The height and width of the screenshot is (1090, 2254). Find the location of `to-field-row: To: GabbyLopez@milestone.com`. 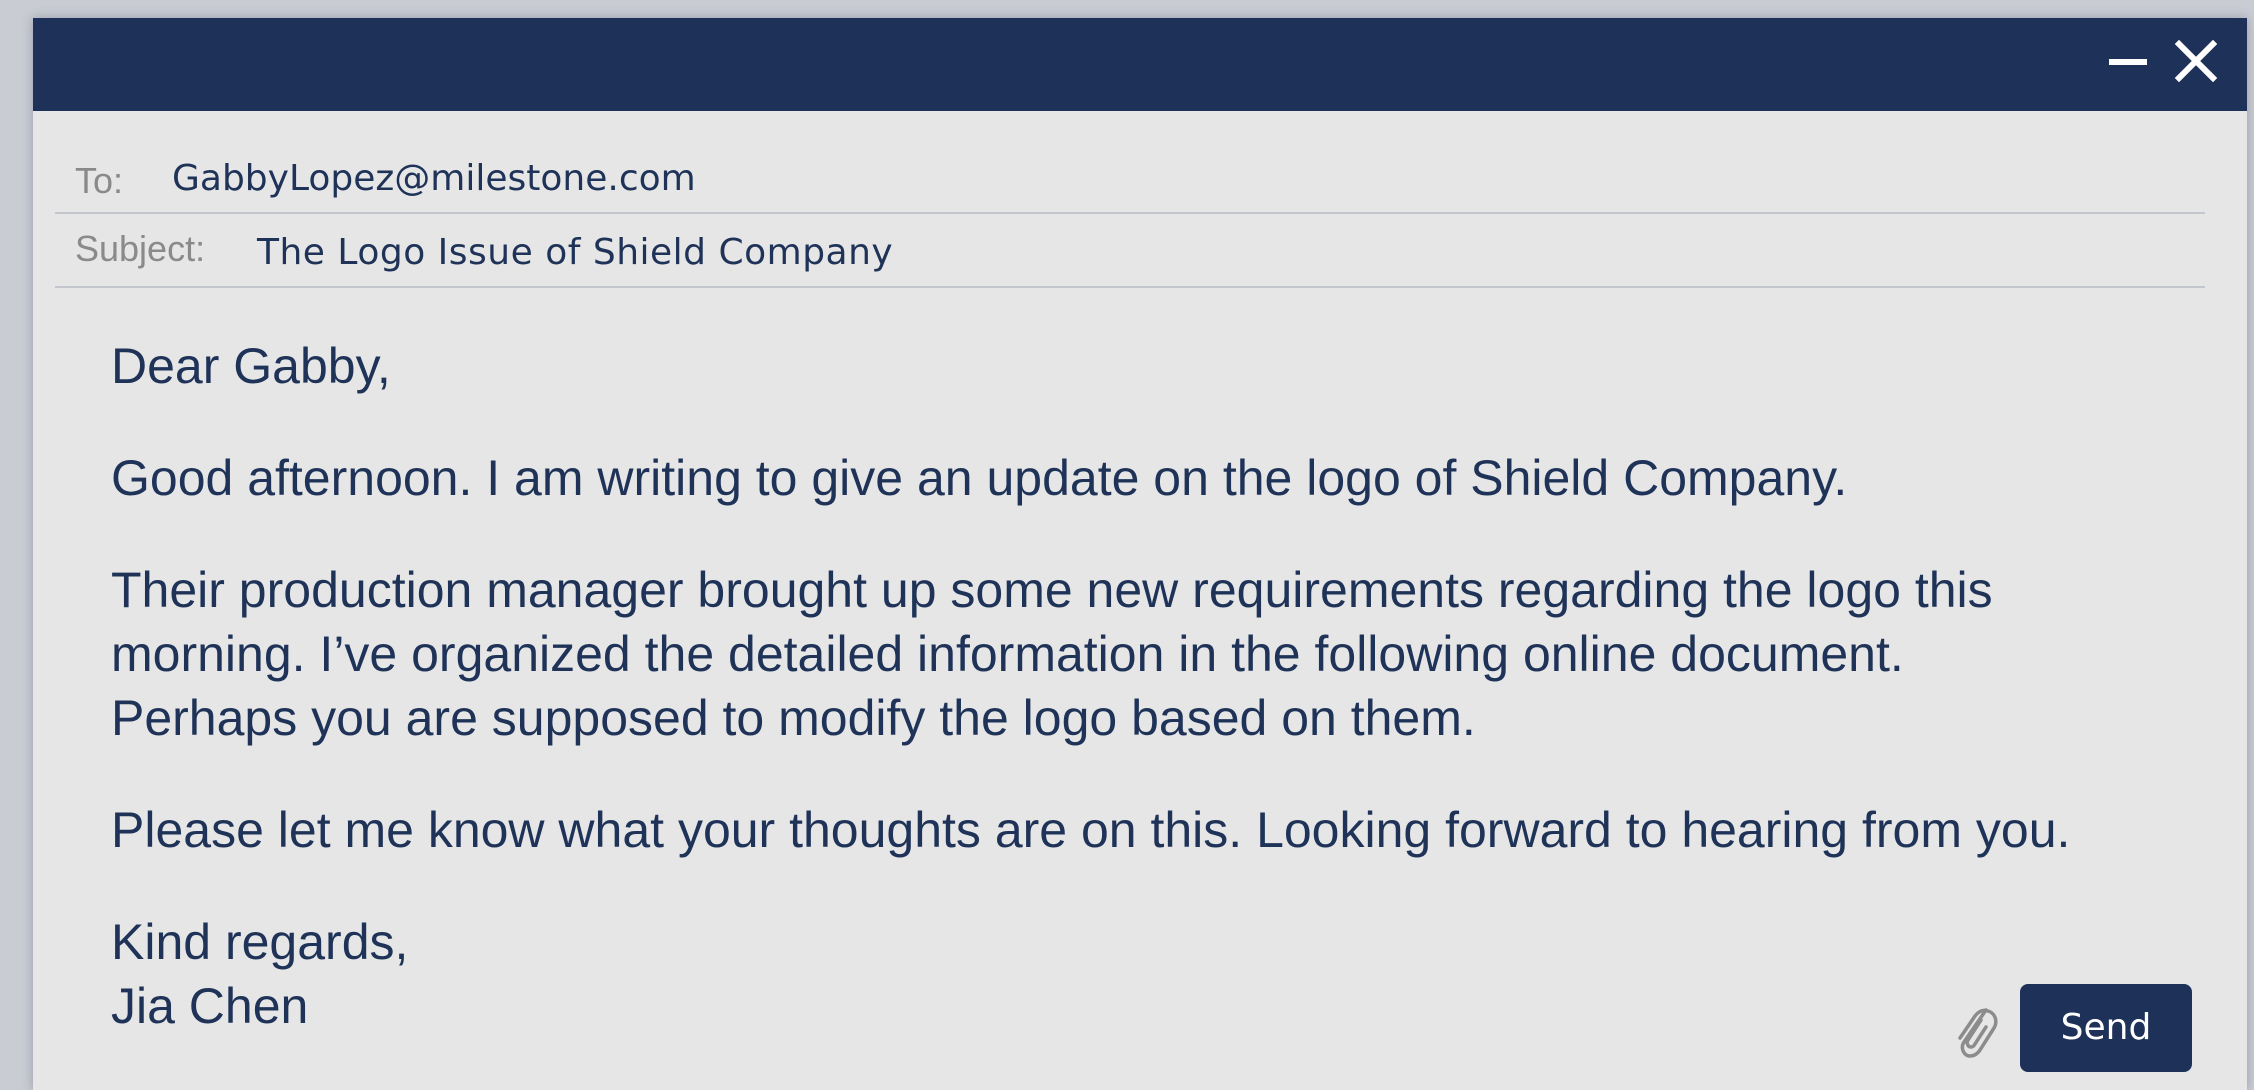

to-field-row: To: GabbyLopez@milestone.com is located at coordinates (1130, 180).